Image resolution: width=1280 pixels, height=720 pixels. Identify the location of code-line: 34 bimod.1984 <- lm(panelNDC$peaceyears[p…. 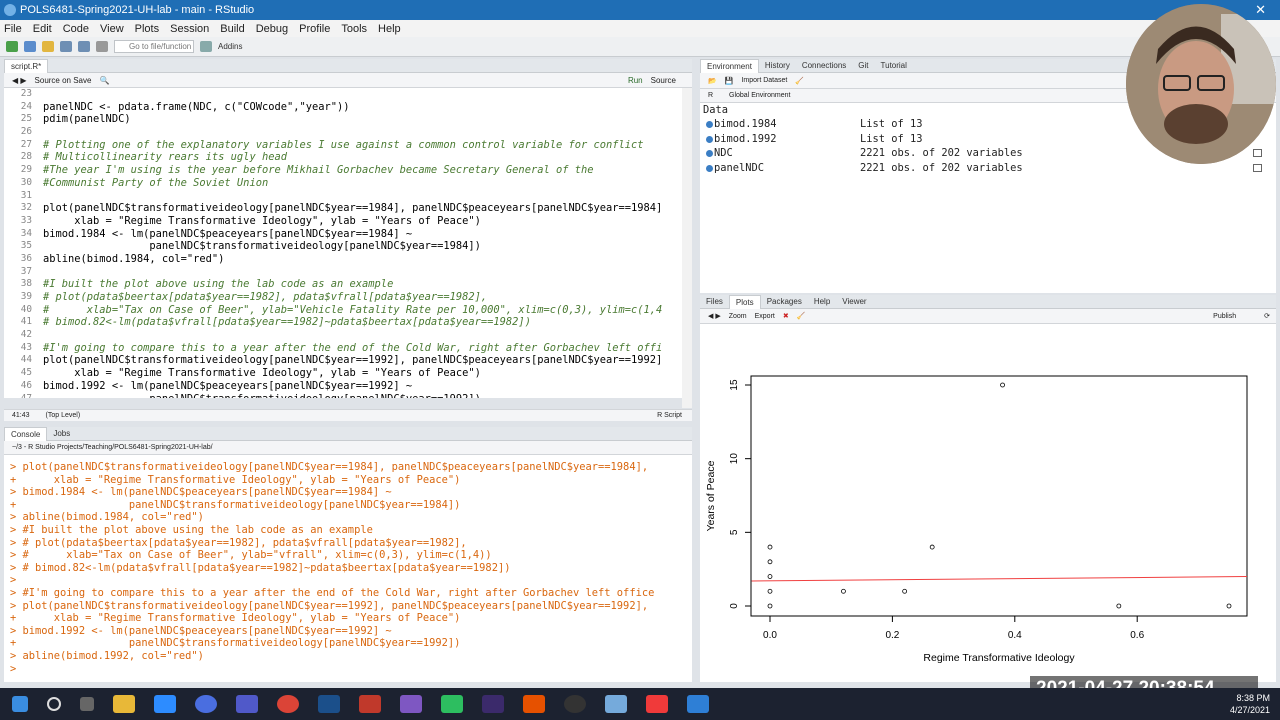
(348, 234).